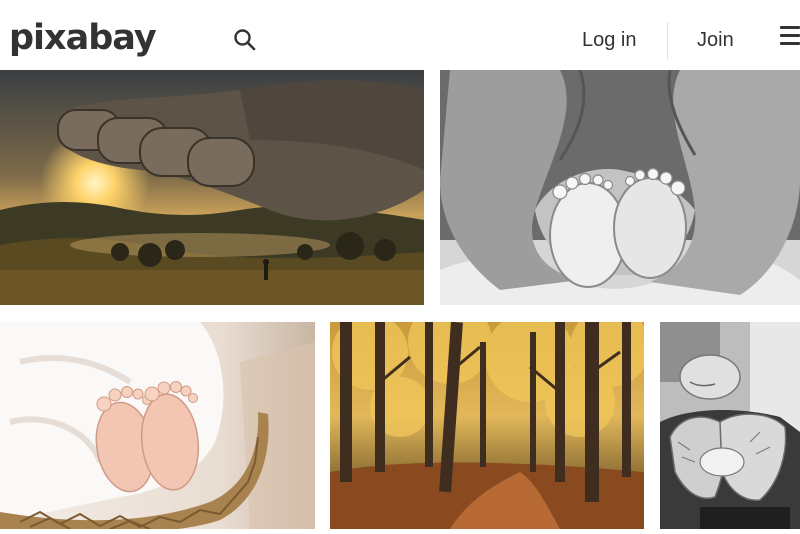  I want to click on pixabay-logo: pixabay, so click(83, 38).